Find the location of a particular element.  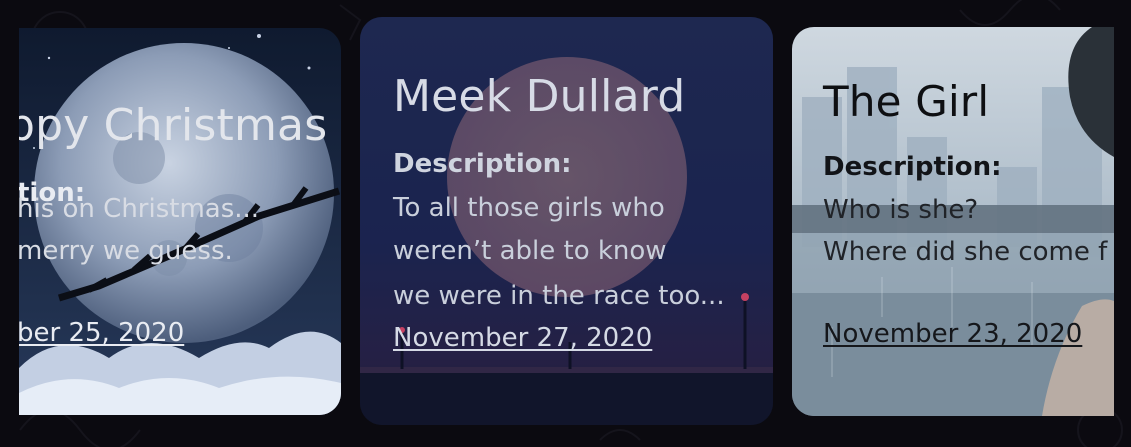

card-title: Meek Dullard is located at coordinates (539, 96).